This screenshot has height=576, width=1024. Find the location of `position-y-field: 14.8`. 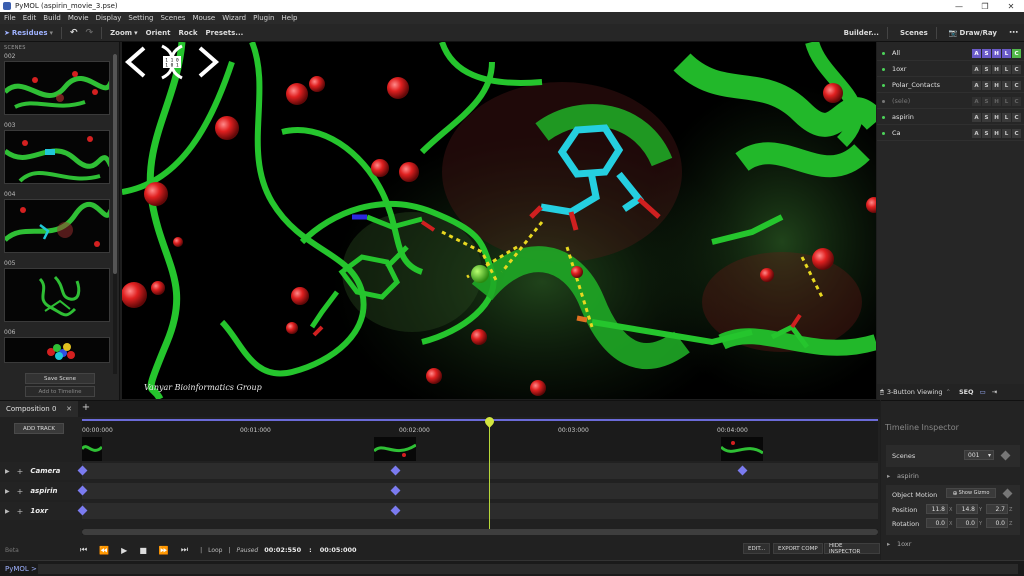

position-y-field: 14.8 is located at coordinates (967, 509).